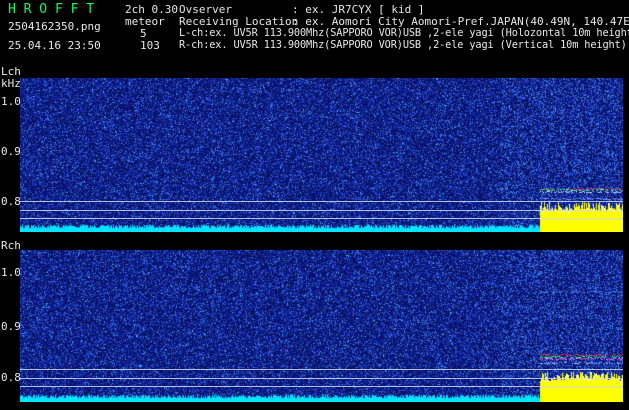 The image size is (629, 410). What do you see at coordinates (143, 33) in the screenshot?
I see `meteor-count-lch: 5` at bounding box center [143, 33].